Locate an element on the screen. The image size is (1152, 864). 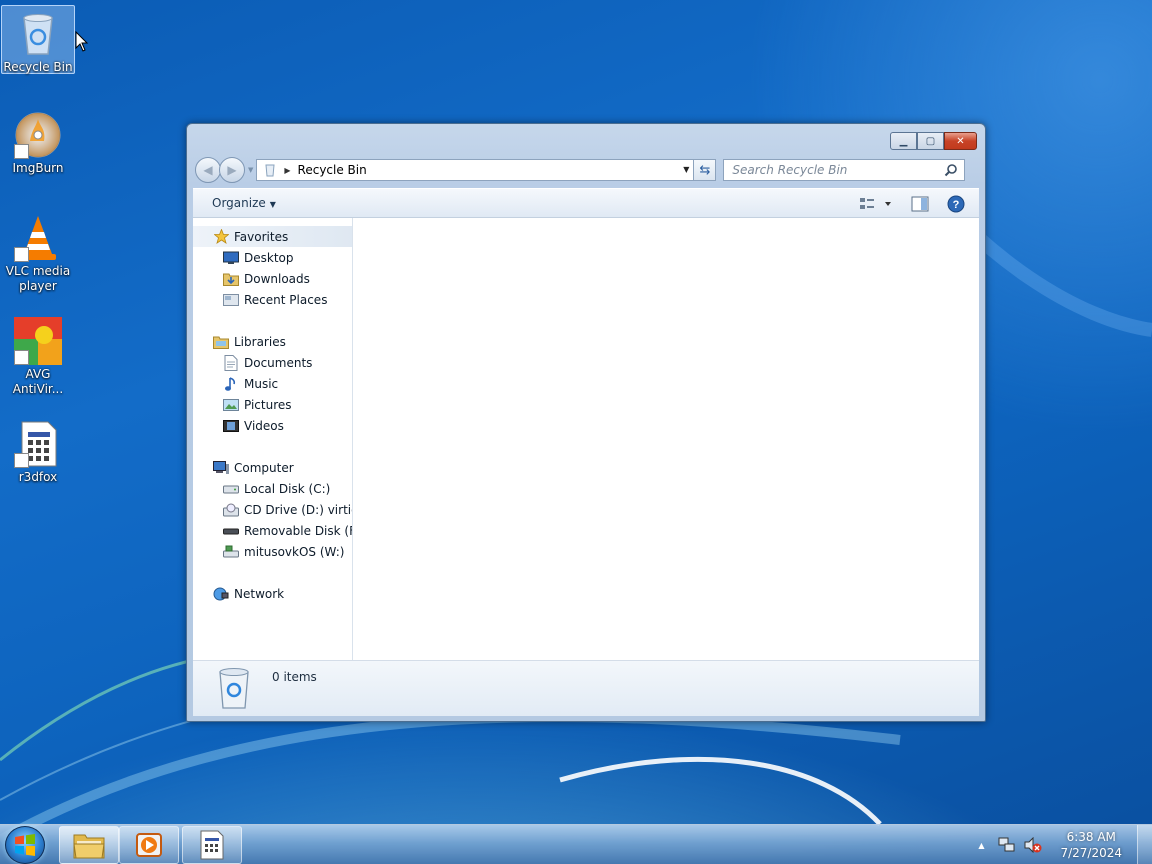
nav-item-label: Downloads is located at coordinates (277, 278).